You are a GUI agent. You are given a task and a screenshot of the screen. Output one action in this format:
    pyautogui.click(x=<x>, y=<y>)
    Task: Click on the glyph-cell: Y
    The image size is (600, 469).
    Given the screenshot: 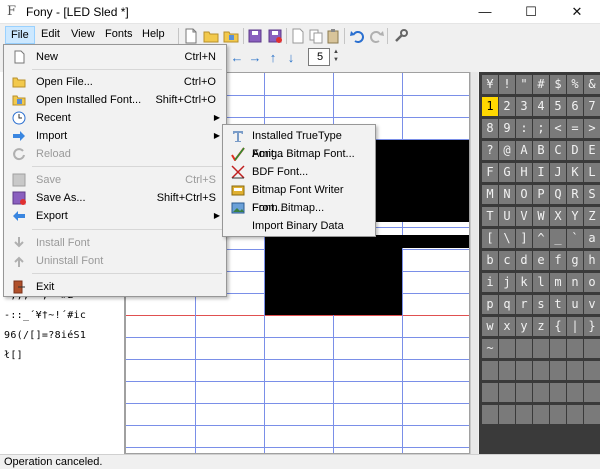 What is the action you would take?
    pyautogui.click(x=575, y=216)
    